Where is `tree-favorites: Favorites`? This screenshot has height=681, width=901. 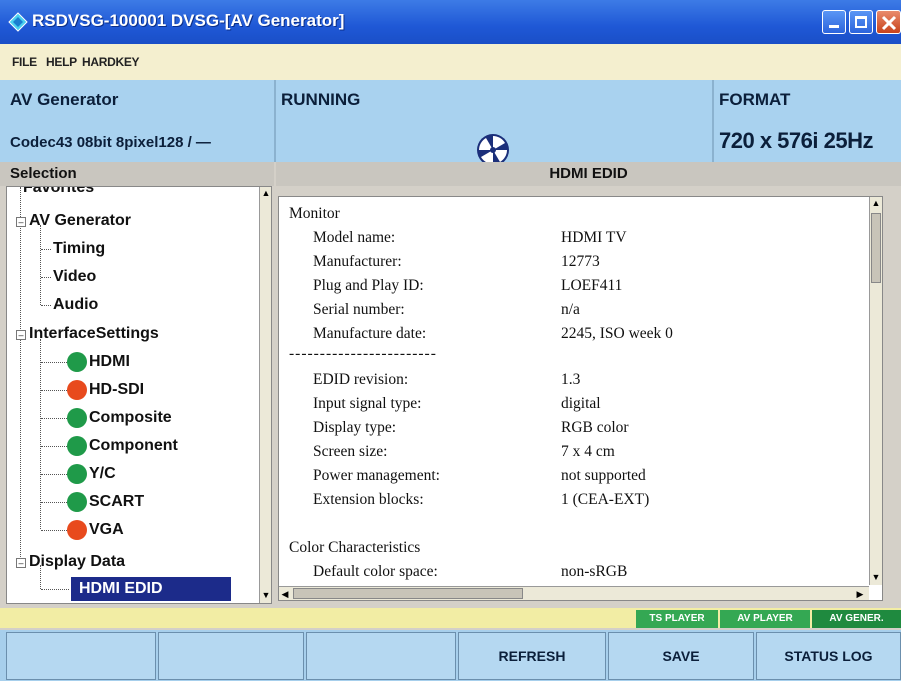 tree-favorites: Favorites is located at coordinates (58, 192).